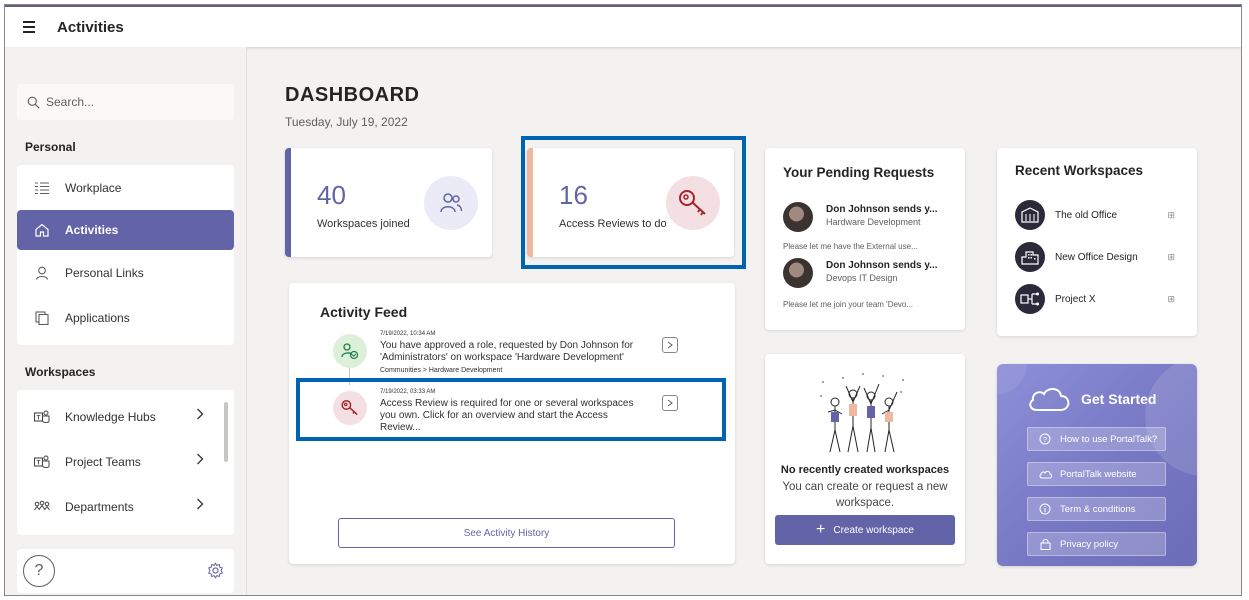 This screenshot has width=1249, height=600. Describe the element at coordinates (408, 334) in the screenshot. I see `feed-time: 7/19/2022, 10:34 AM` at that location.